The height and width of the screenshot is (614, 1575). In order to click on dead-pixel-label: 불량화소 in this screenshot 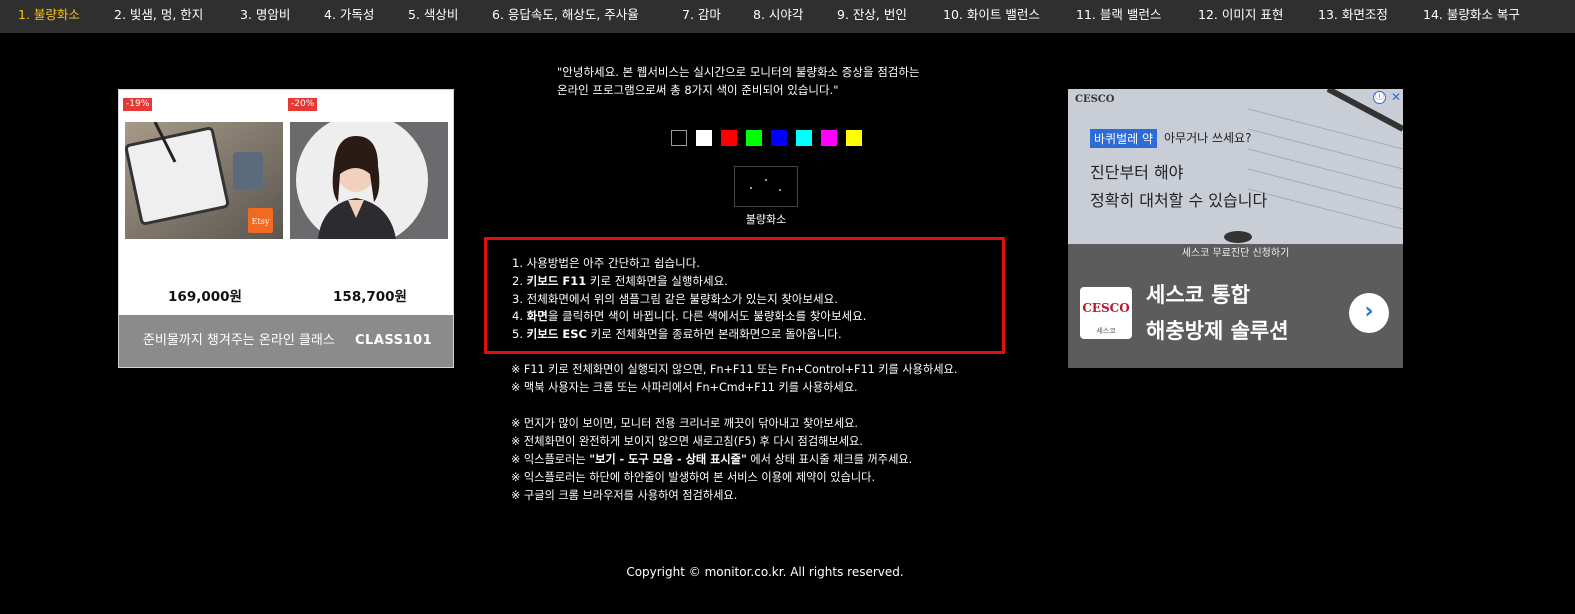, I will do `click(766, 219)`.